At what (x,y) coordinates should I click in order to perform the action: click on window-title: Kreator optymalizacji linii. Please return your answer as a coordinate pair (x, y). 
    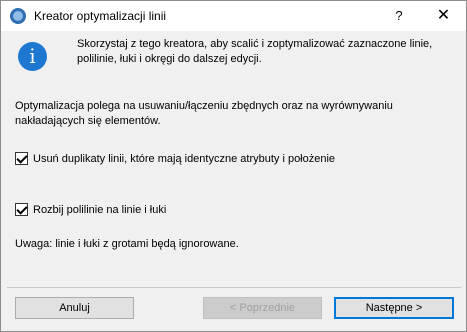
    Looking at the image, I should click on (100, 16).